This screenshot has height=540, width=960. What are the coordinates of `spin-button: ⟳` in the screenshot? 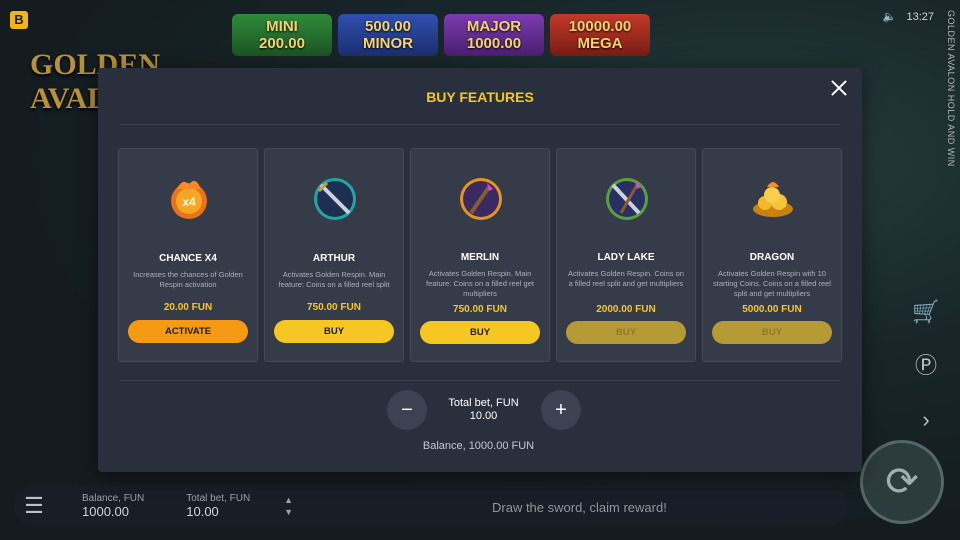 It's located at (902, 482).